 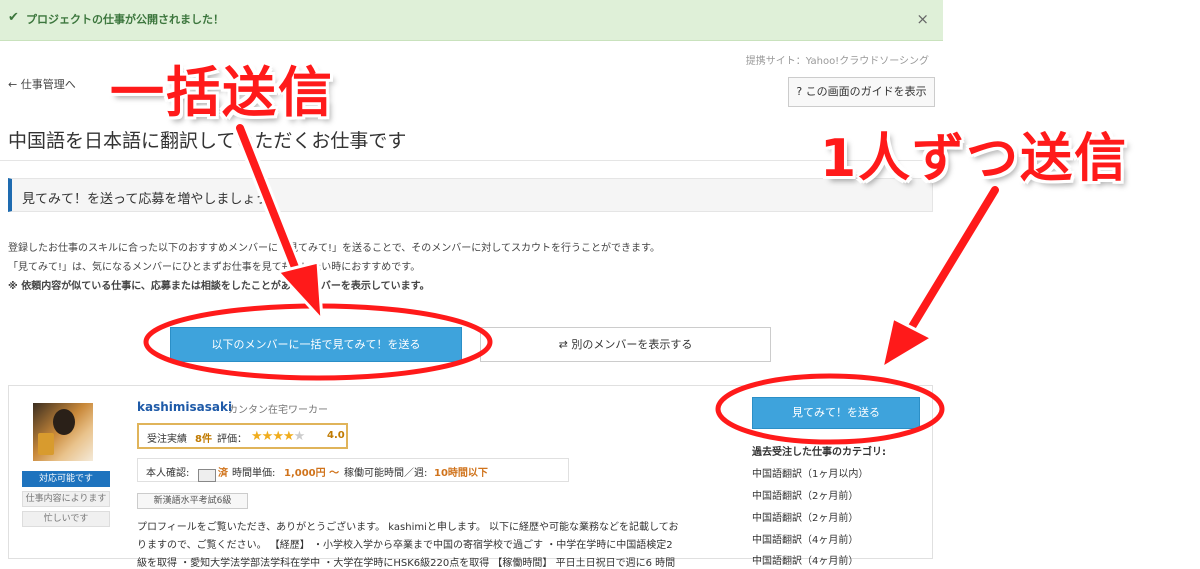 I want to click on annotation-single: 1人ずつ送信, so click(x=974, y=159).